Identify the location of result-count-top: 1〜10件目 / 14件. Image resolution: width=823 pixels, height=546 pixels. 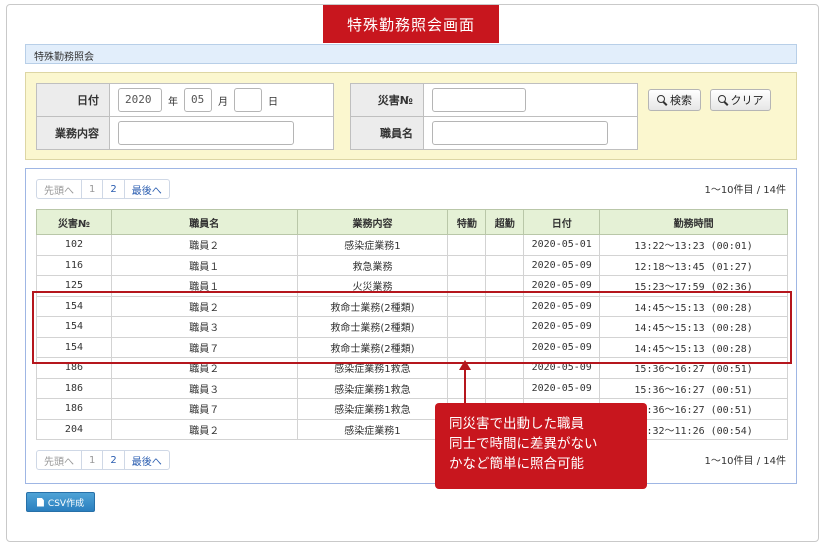
(745, 190).